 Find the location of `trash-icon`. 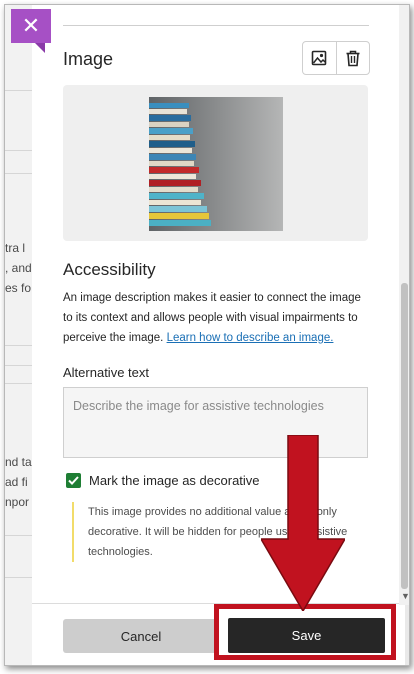

trash-icon is located at coordinates (353, 58).